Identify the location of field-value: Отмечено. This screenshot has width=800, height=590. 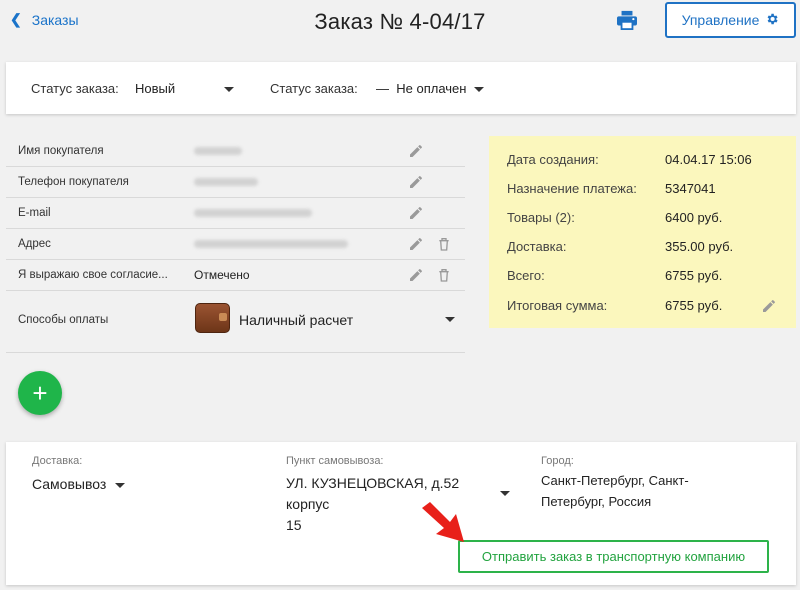
(222, 275).